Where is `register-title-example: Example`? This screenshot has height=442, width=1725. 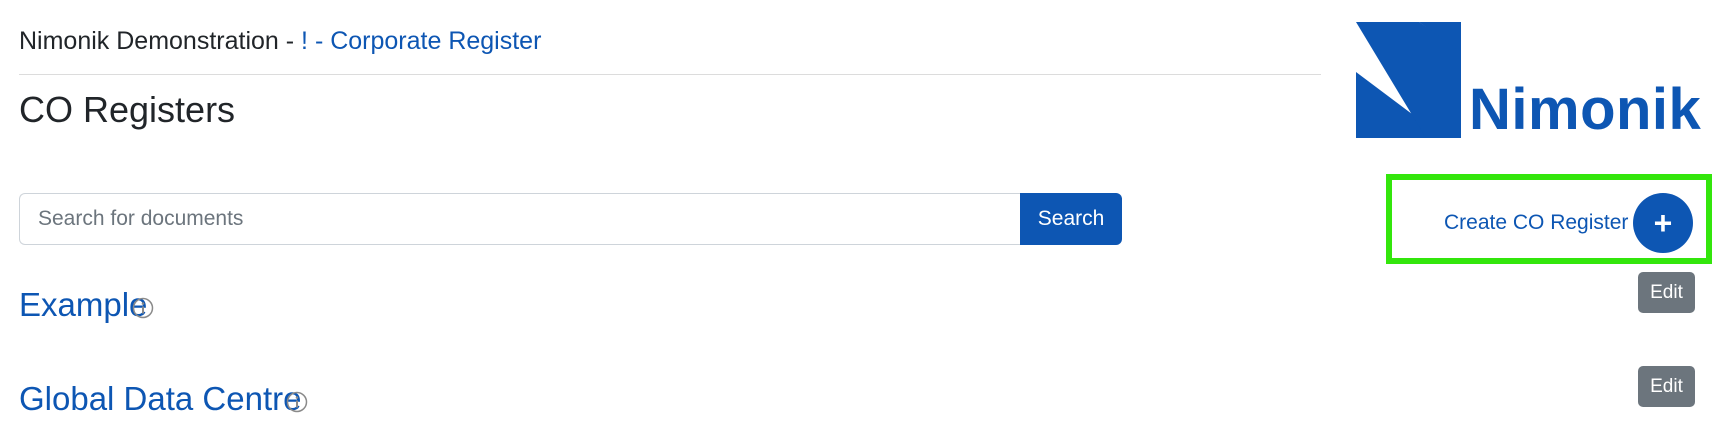 register-title-example: Example is located at coordinates (83, 305).